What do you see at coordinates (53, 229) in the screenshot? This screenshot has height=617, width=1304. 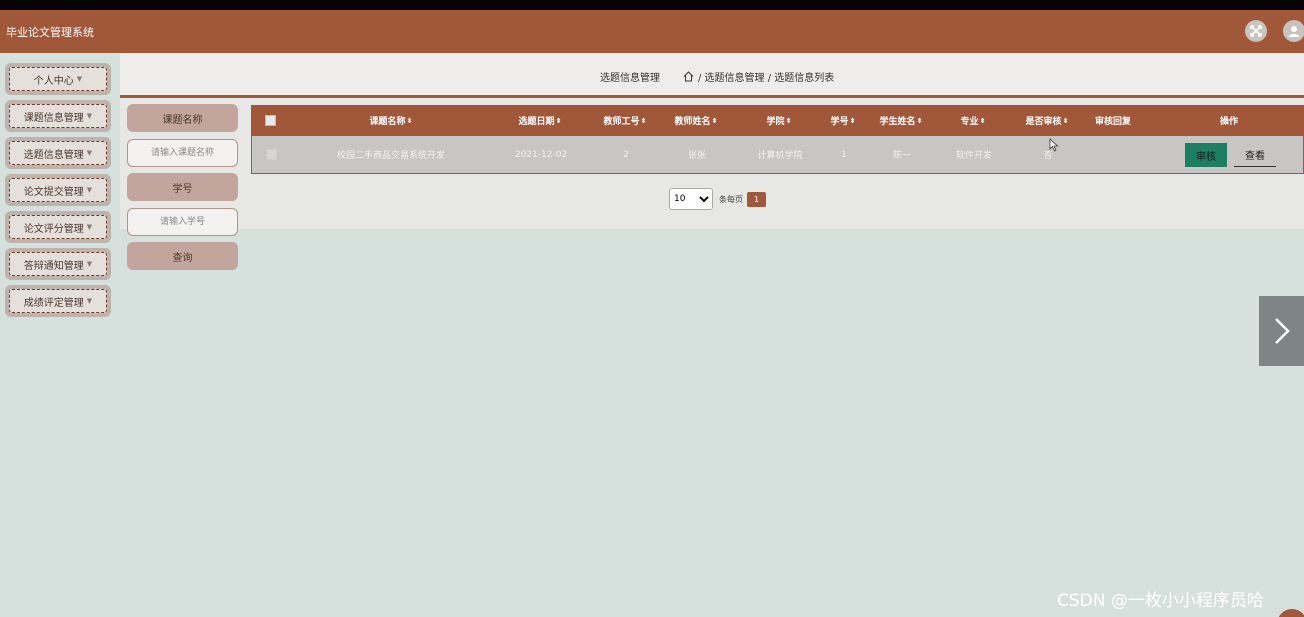 I see `sidebar-item-label: 论文评分管理` at bounding box center [53, 229].